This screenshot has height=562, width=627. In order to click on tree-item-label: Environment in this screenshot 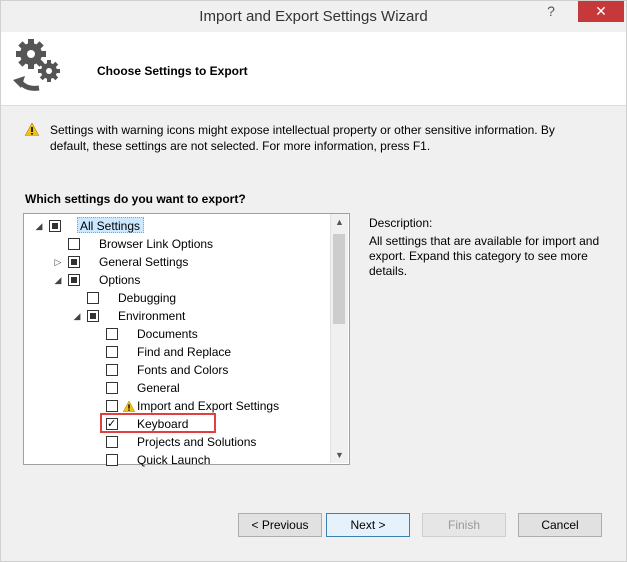, I will do `click(152, 316)`.